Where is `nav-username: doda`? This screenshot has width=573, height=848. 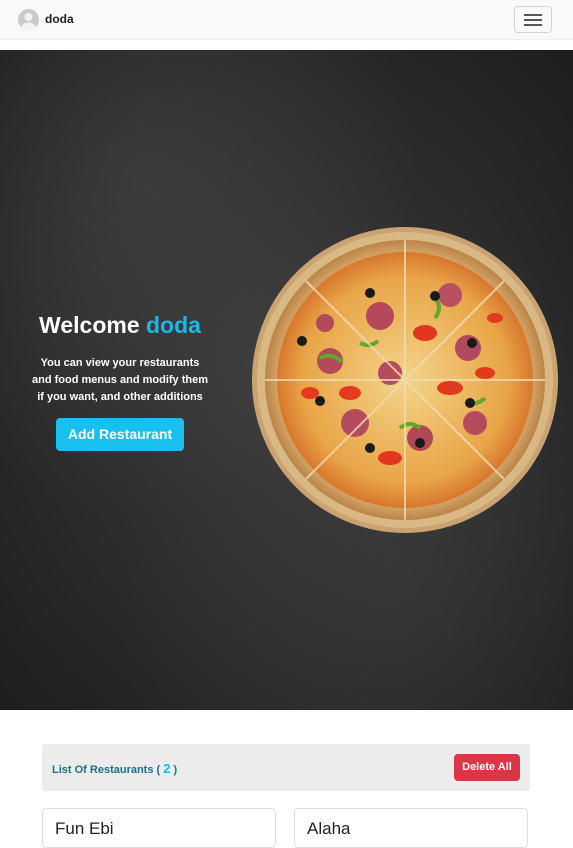
nav-username: doda is located at coordinates (59, 19).